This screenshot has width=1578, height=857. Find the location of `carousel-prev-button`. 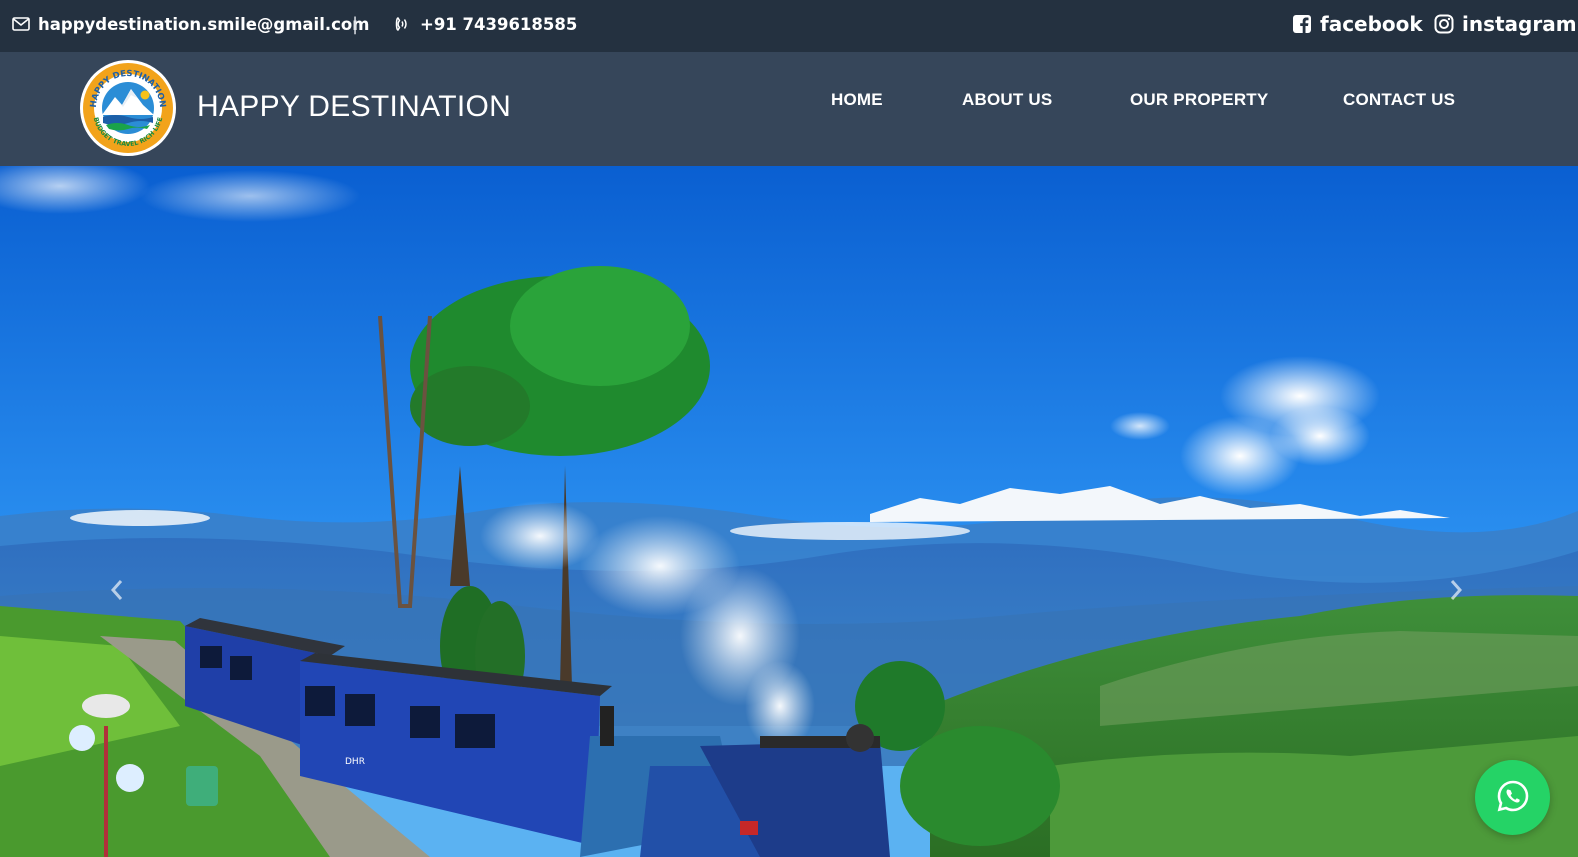

carousel-prev-button is located at coordinates (117, 592).